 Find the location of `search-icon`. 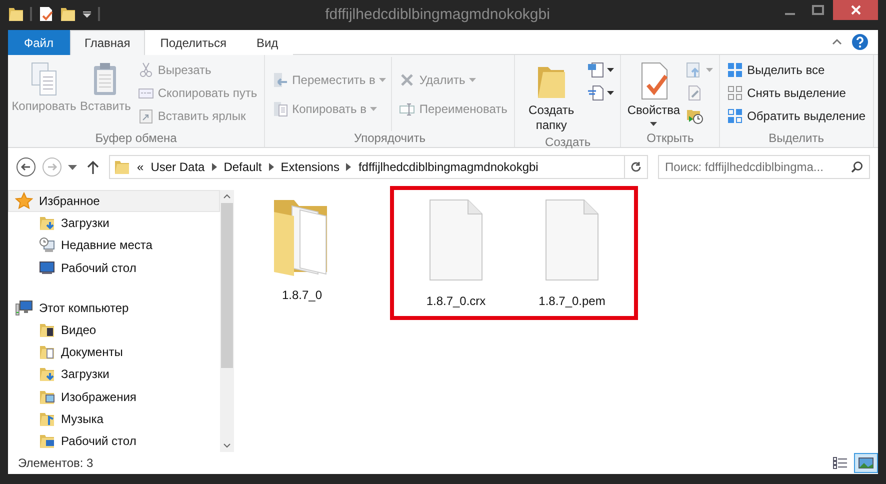

search-icon is located at coordinates (857, 167).